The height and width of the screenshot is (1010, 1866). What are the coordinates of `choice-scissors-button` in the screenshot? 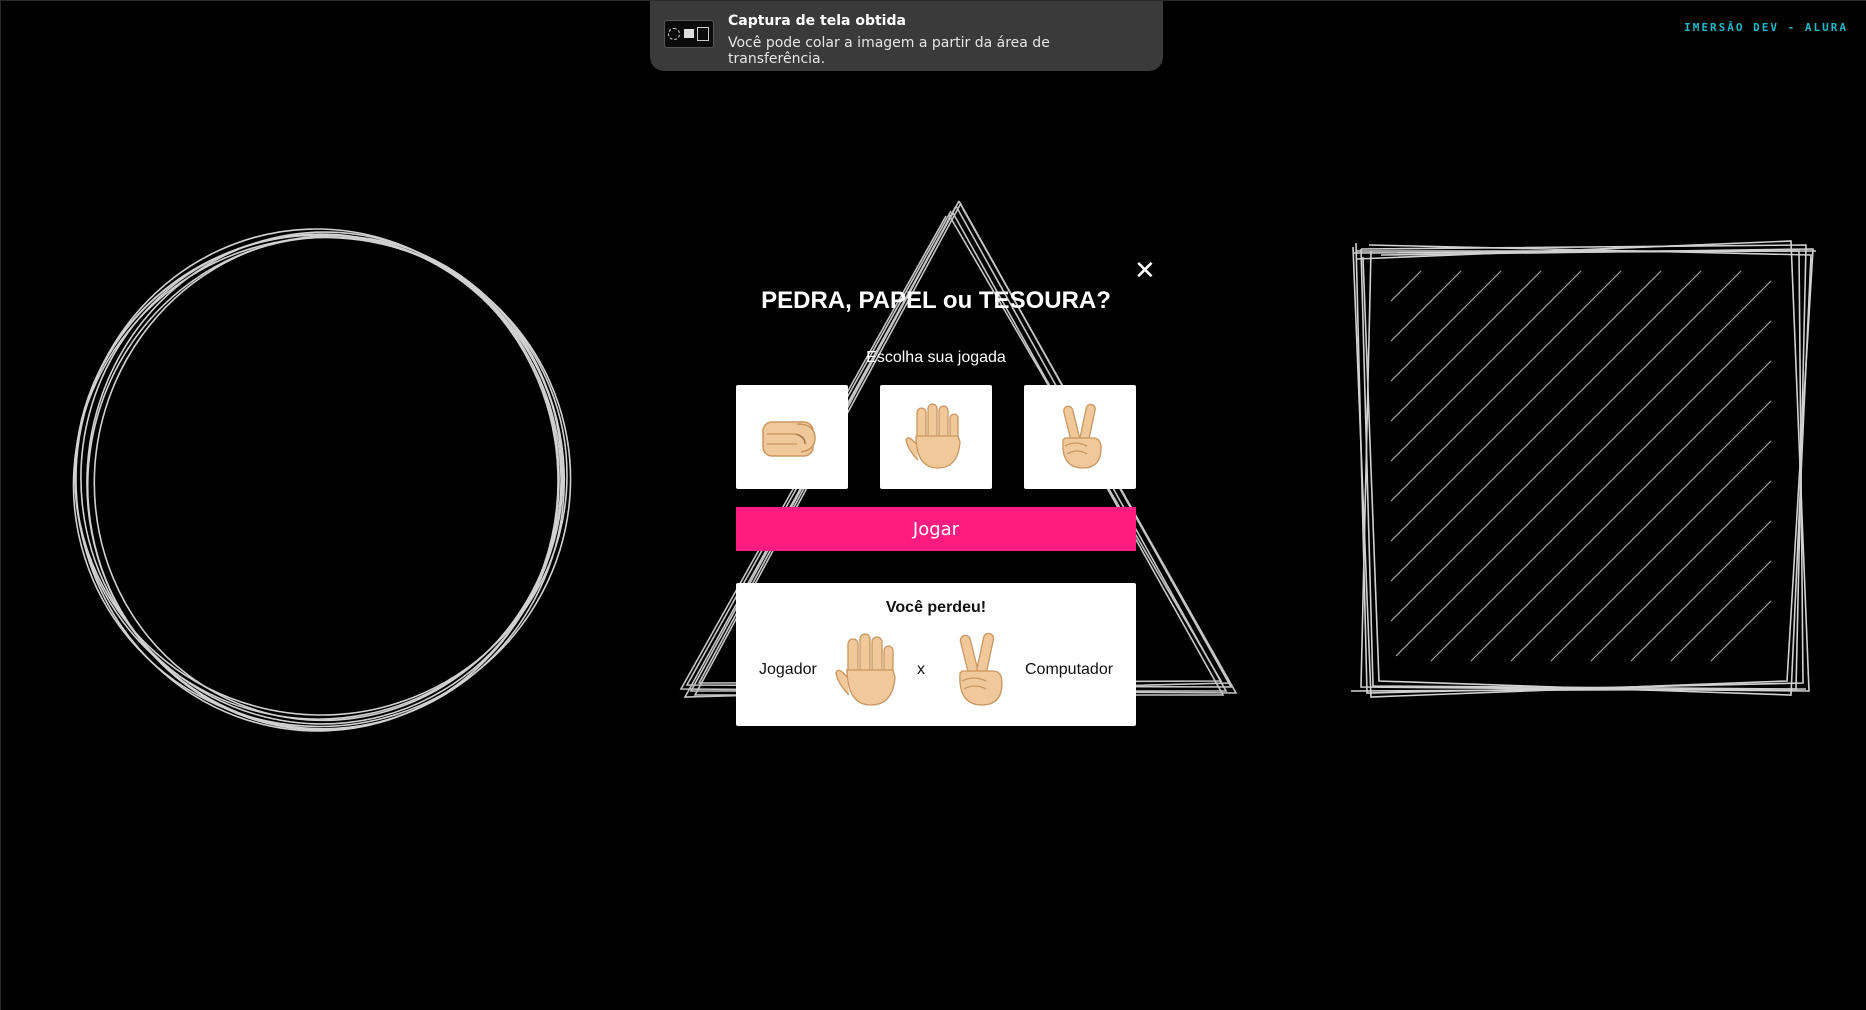 It's located at (1080, 437).